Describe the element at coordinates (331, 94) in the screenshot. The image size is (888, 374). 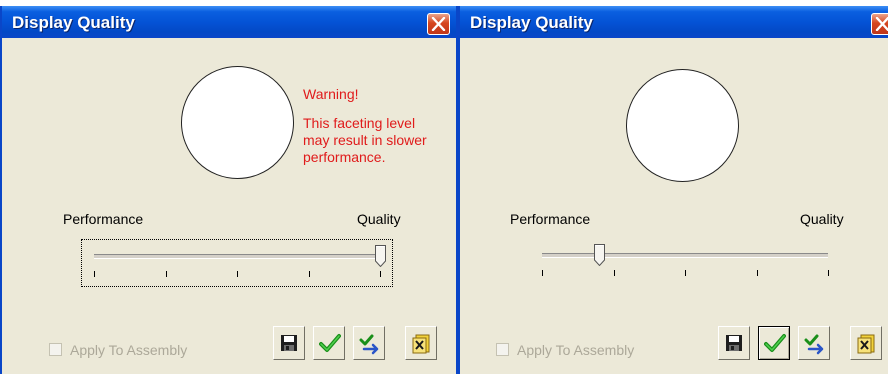
I see `warning-heading: Warning!` at that location.